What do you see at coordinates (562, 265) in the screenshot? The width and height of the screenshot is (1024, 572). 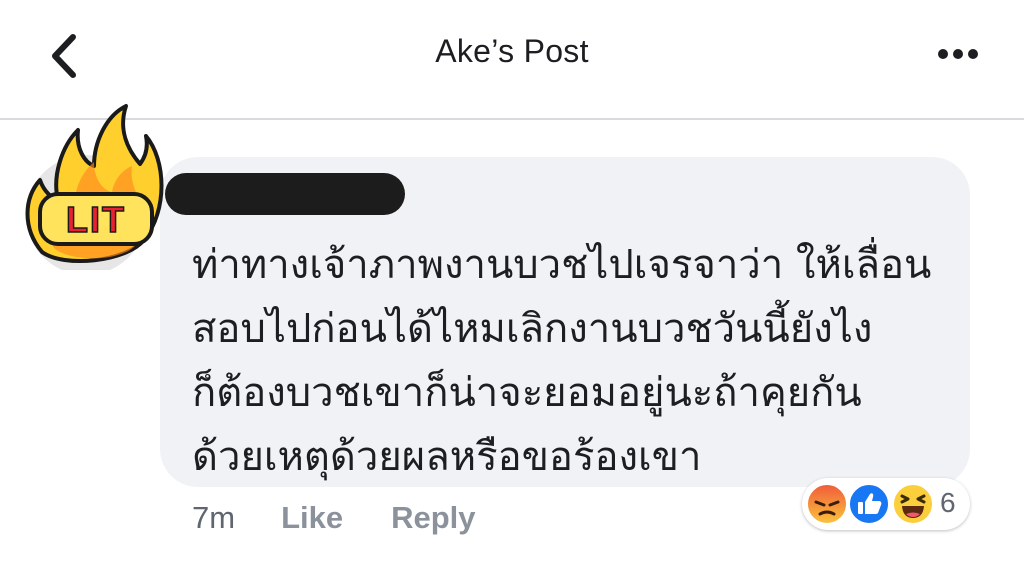 I see `comment-line: ท่าทางเจ้าภาพงานบวชไปเจรจาว่า ให้เลื่อน` at bounding box center [562, 265].